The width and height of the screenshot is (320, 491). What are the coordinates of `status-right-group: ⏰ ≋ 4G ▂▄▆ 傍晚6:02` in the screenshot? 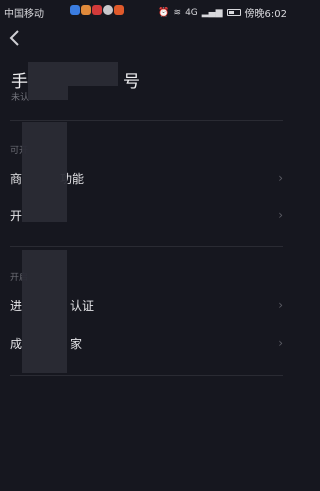 It's located at (222, 13).